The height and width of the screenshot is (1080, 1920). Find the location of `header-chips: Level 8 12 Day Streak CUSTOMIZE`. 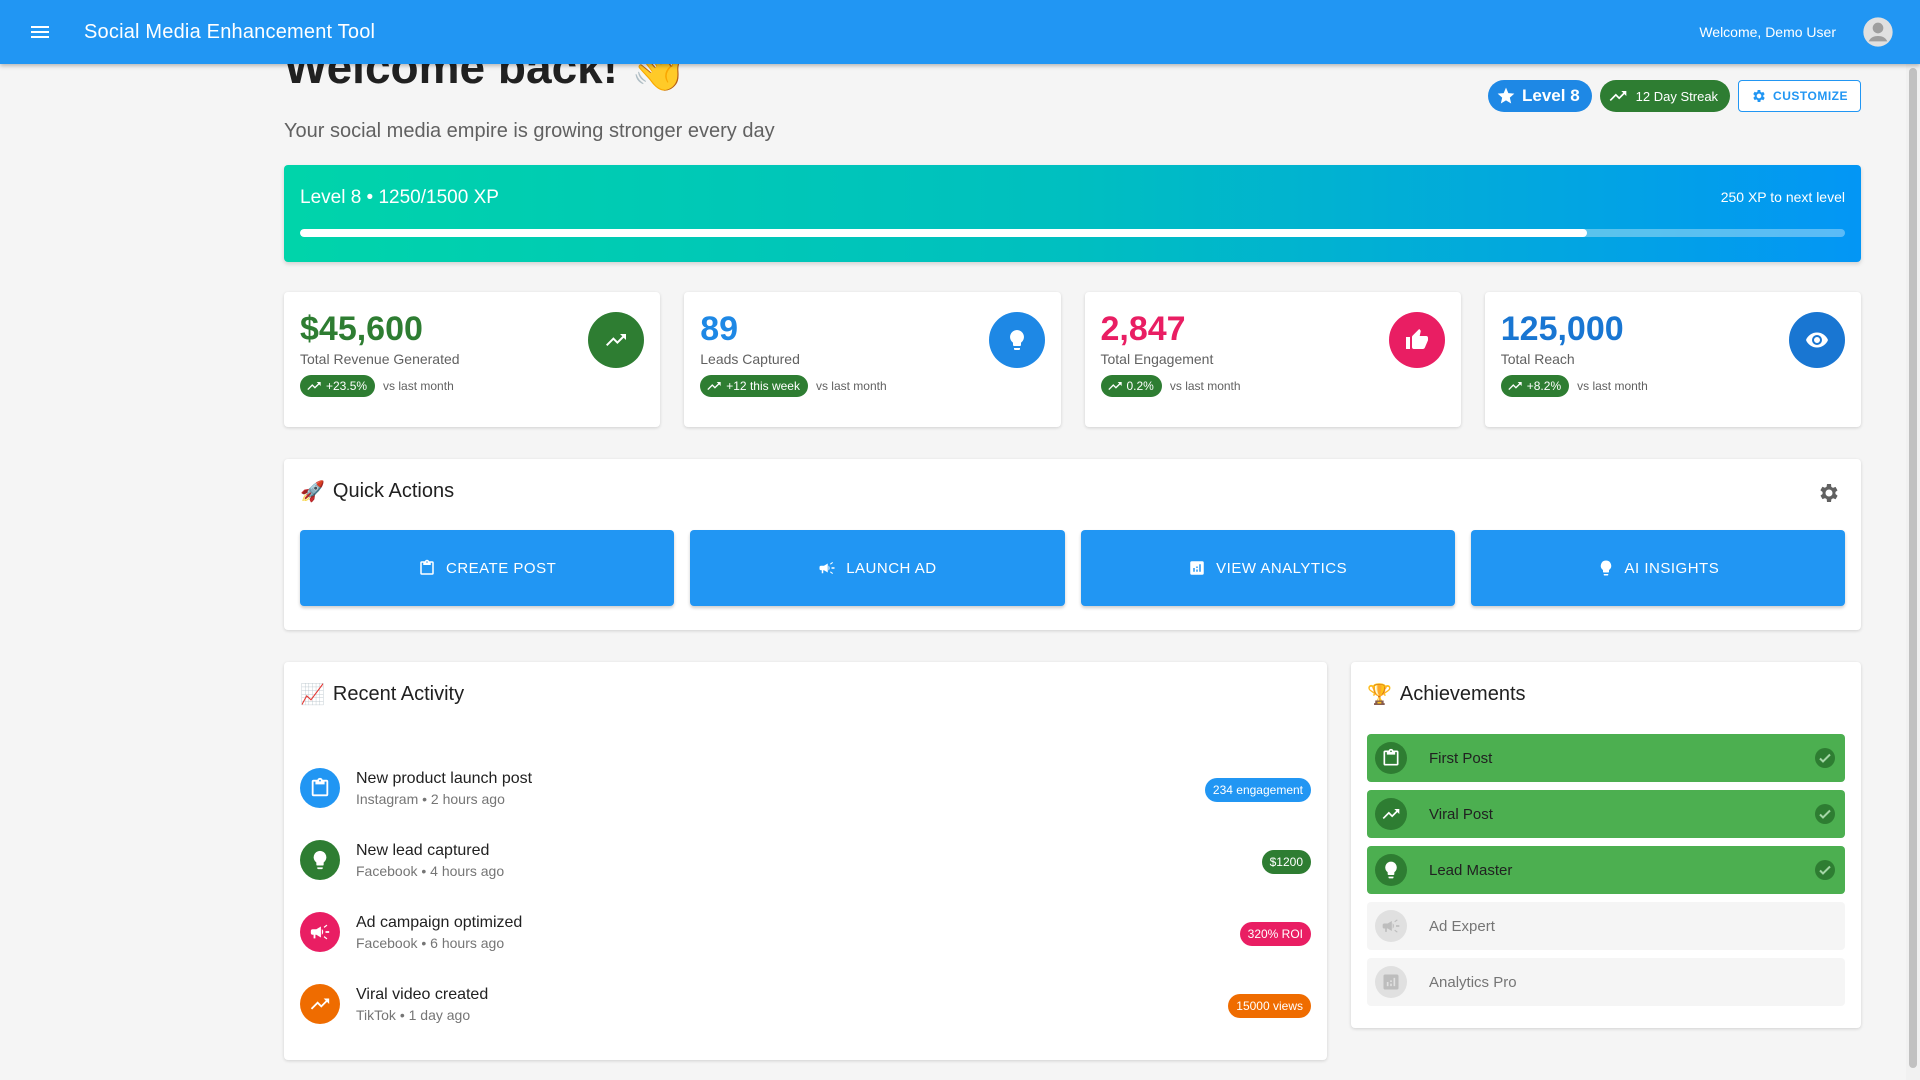

header-chips: Level 8 12 Day Streak CUSTOMIZE is located at coordinates (1674, 96).